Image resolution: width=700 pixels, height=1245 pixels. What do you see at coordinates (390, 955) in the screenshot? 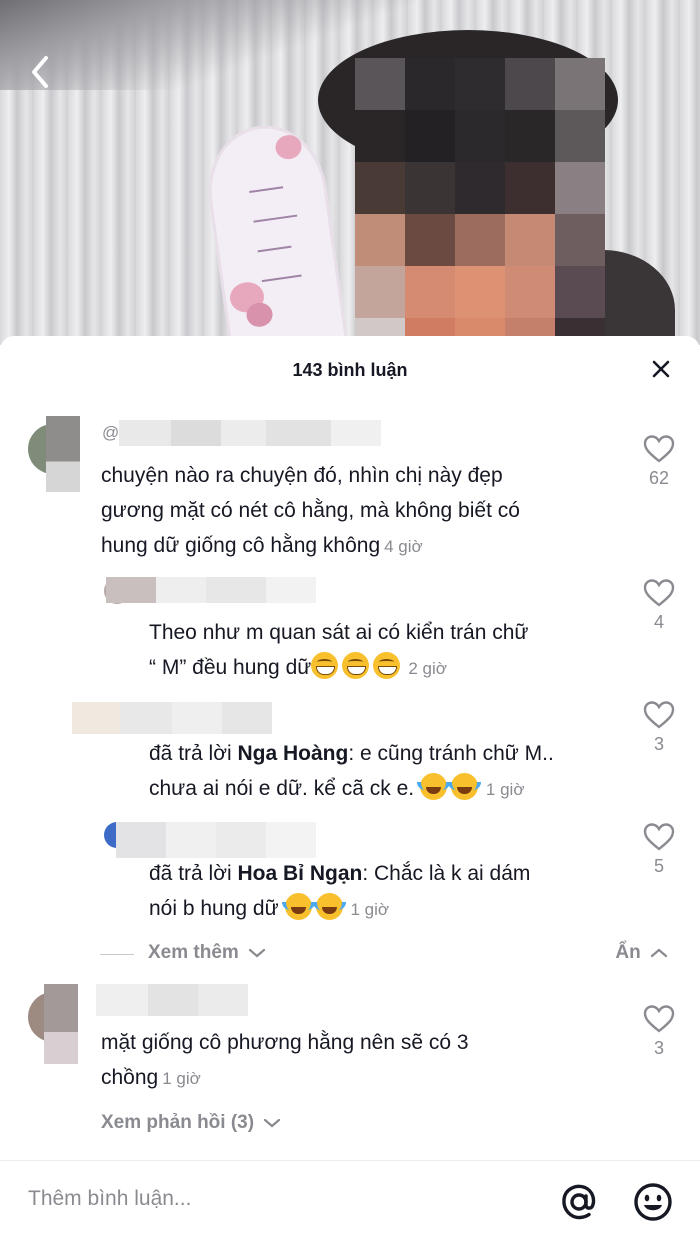
I see `thread-controls: Xem thêm Ẩn` at bounding box center [390, 955].